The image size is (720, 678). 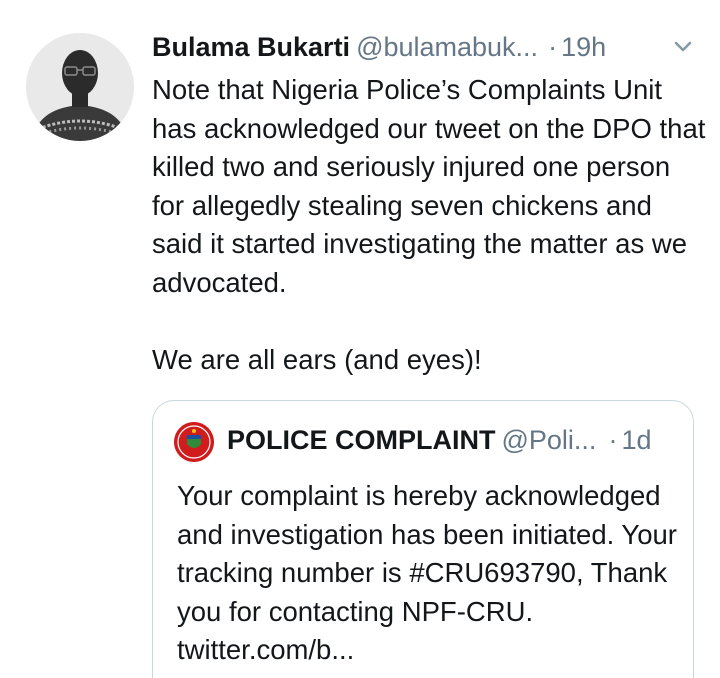 What do you see at coordinates (683, 47) in the screenshot?
I see `chevron-down-icon` at bounding box center [683, 47].